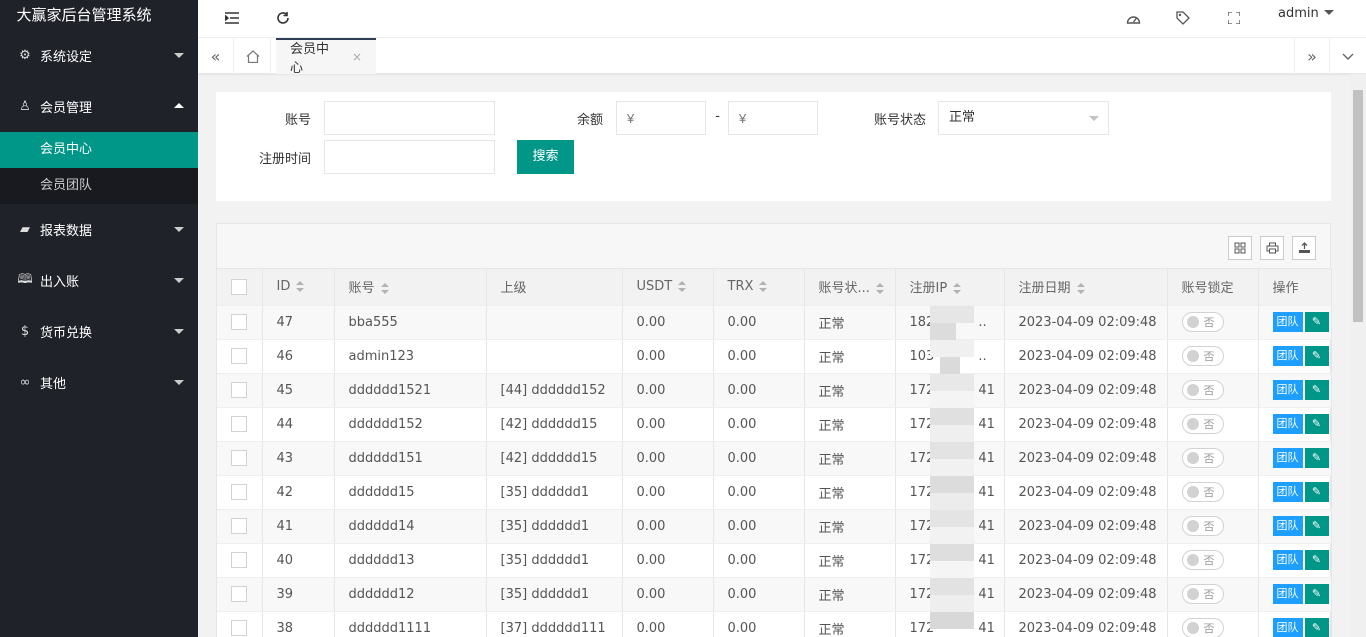  What do you see at coordinates (950, 287) in the screenshot?
I see `col-reg-ip: 注册IP` at bounding box center [950, 287].